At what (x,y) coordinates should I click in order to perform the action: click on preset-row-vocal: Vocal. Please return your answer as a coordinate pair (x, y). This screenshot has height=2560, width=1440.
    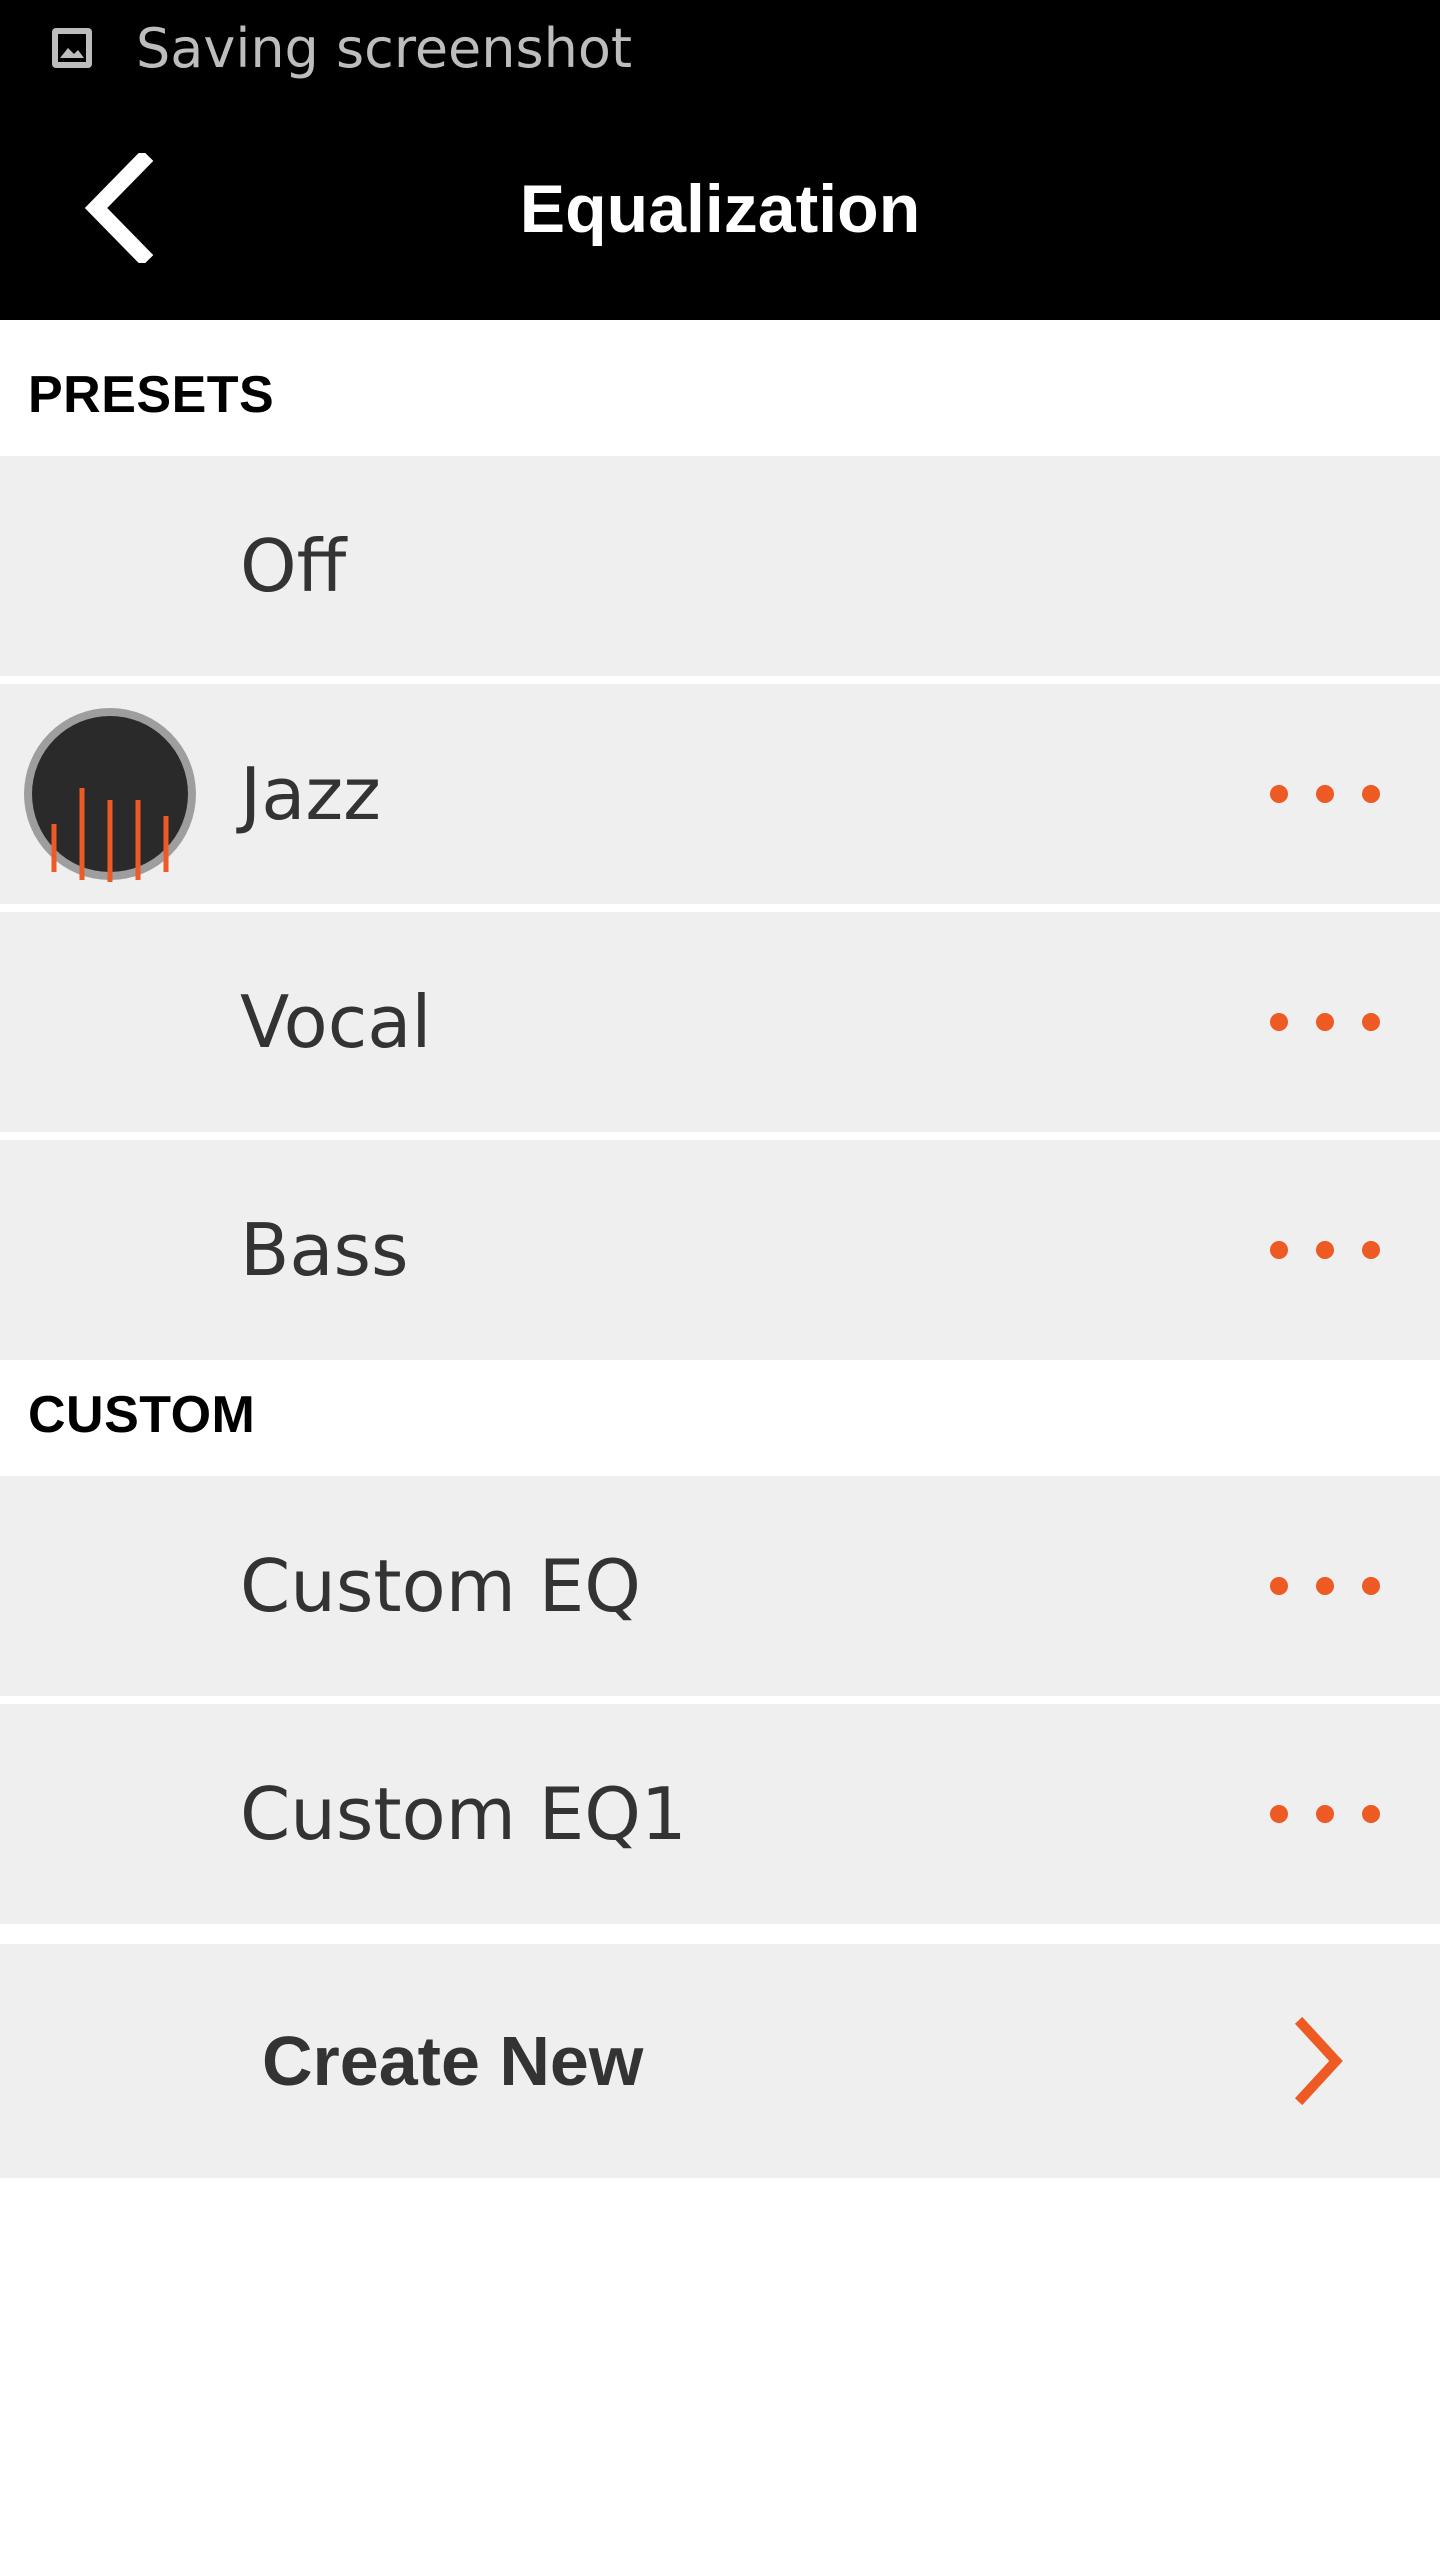
    Looking at the image, I should click on (720, 1022).